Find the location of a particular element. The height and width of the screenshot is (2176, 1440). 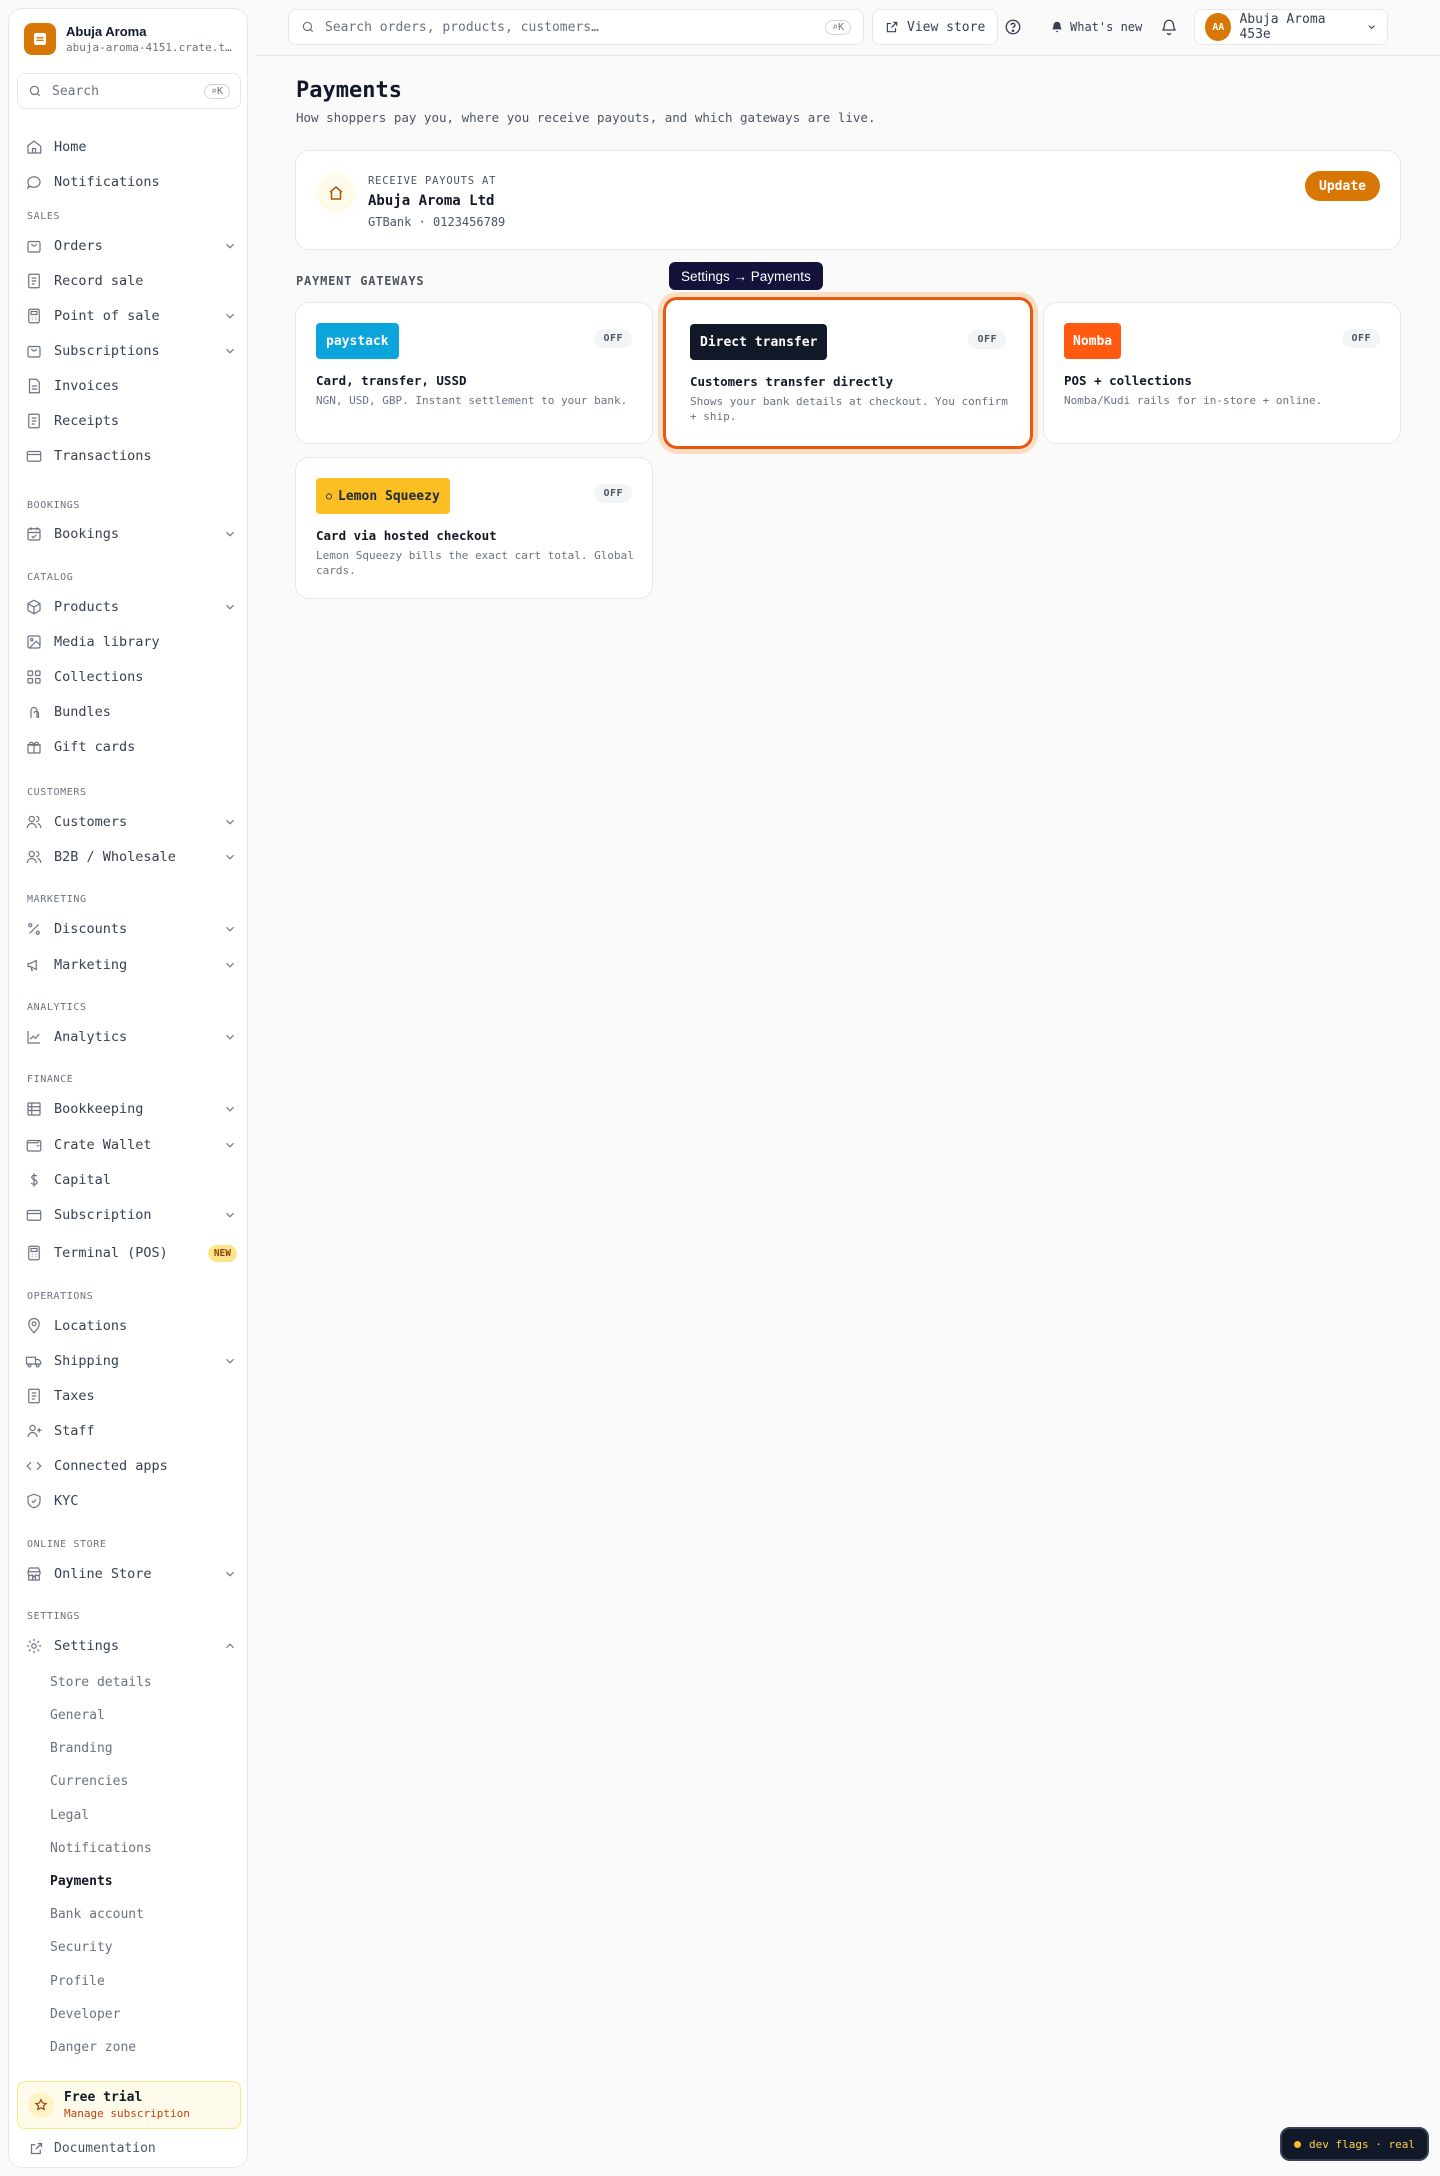

sidebar-item-invoices: Invoices is located at coordinates (131, 386).